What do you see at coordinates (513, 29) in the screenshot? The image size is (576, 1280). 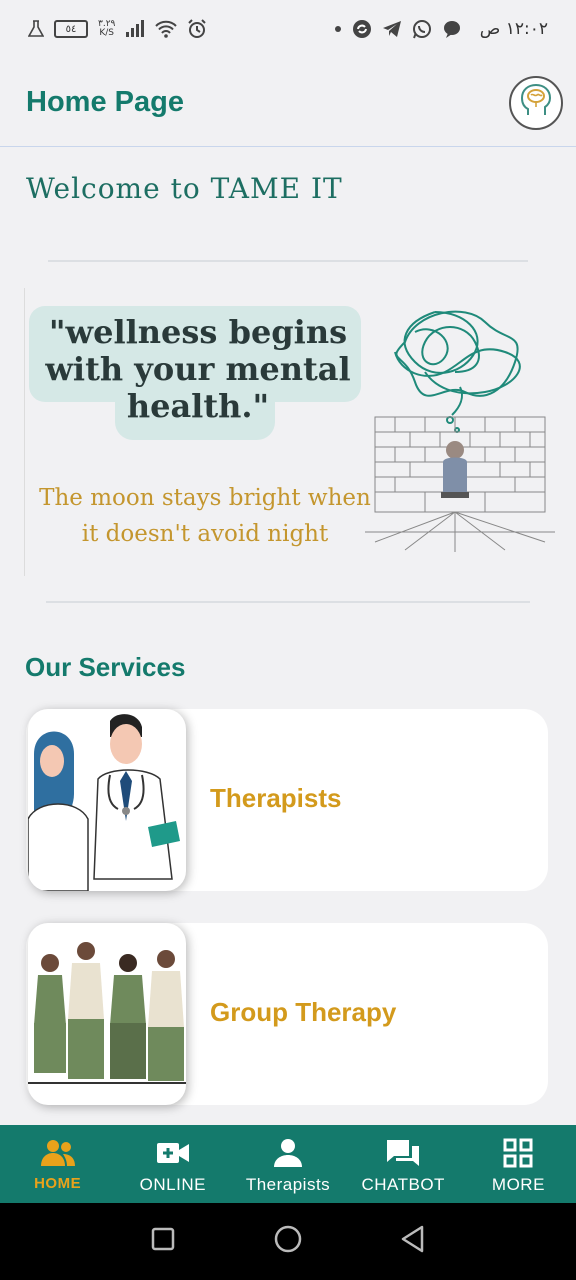 I see `status-time: ١٢:٠٢ ص` at bounding box center [513, 29].